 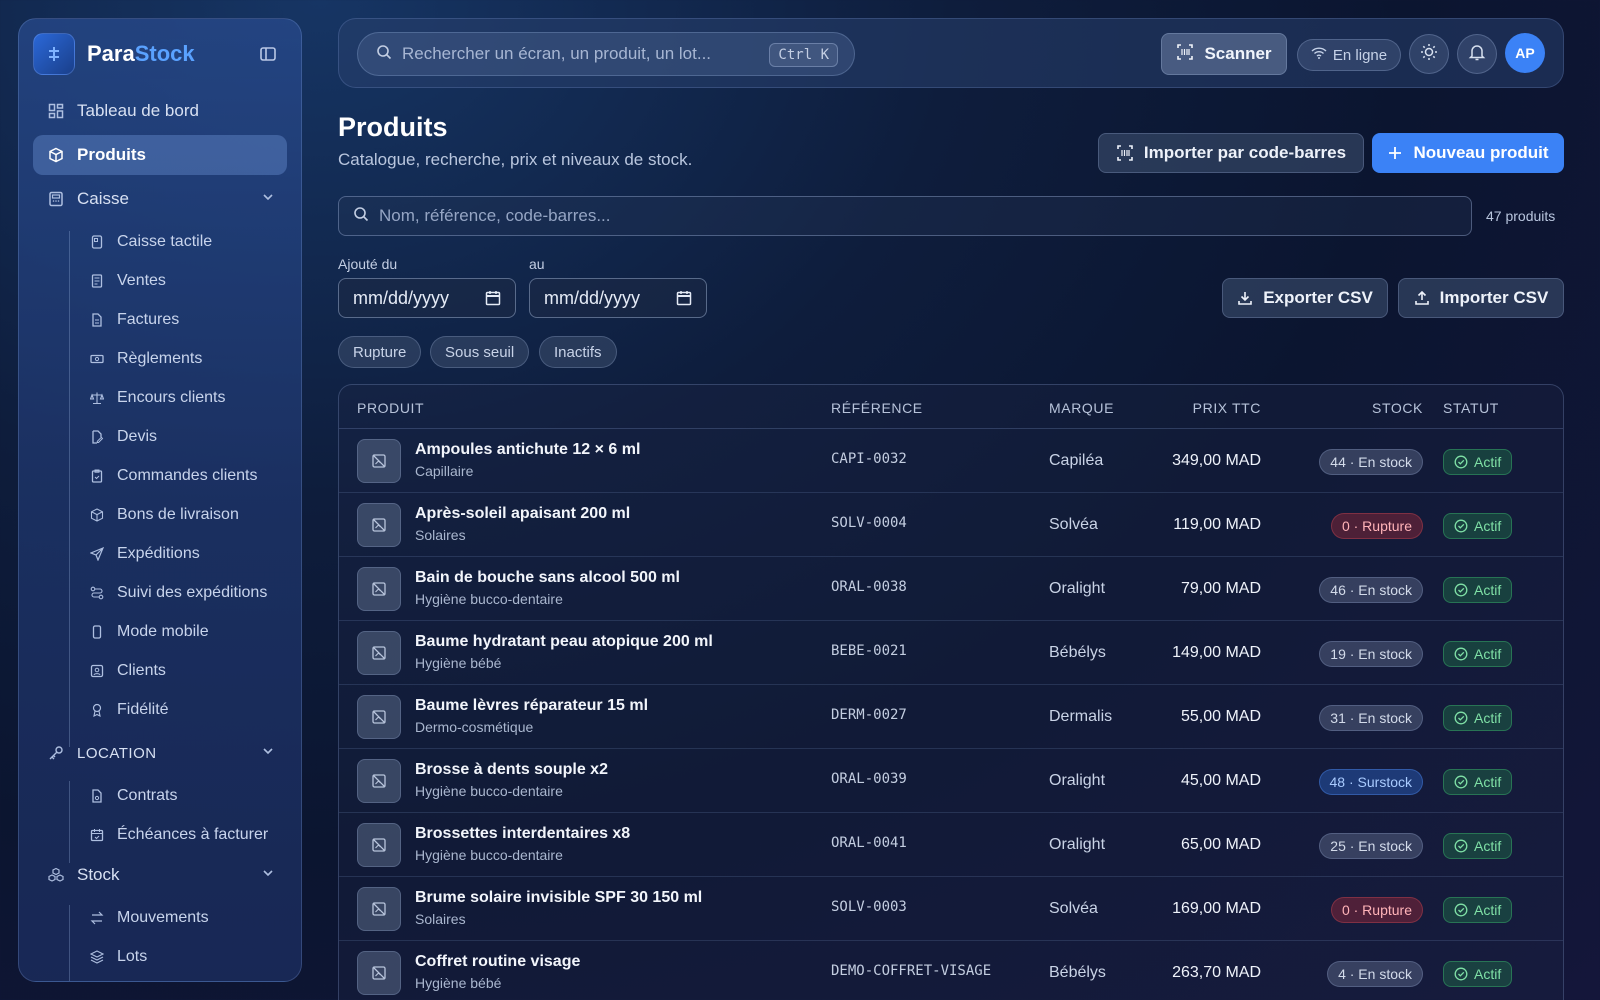 What do you see at coordinates (1231, 153) in the screenshot?
I see `import-barcode-button: Importer par code-barres` at bounding box center [1231, 153].